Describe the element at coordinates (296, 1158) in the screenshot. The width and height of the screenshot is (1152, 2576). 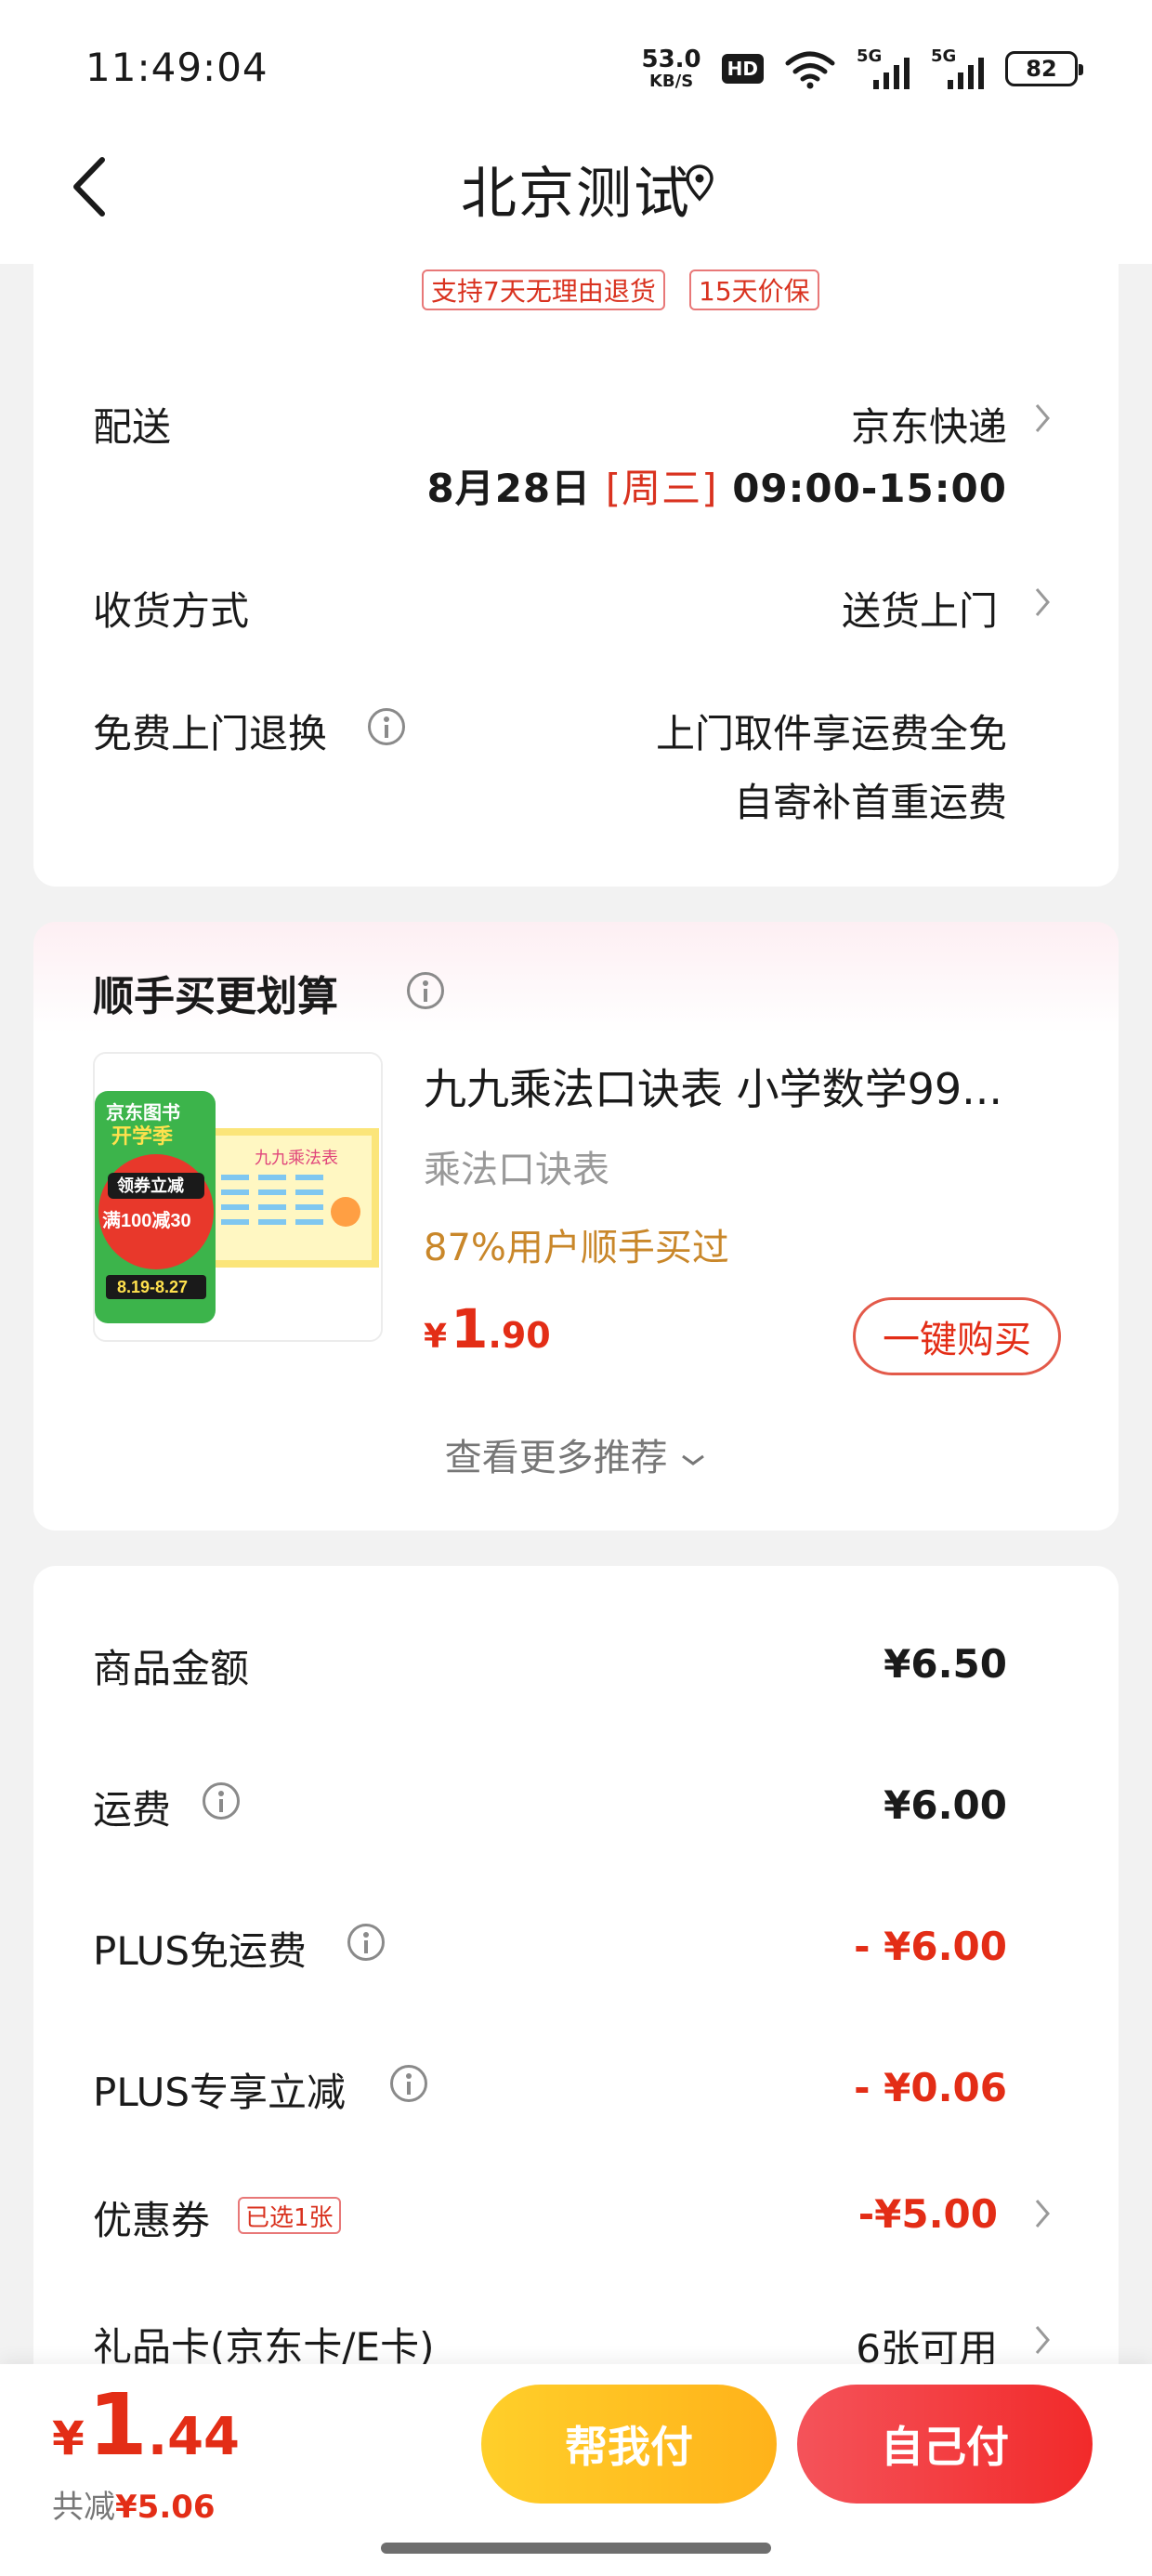
I see `poster-text: 九九乘法表` at that location.